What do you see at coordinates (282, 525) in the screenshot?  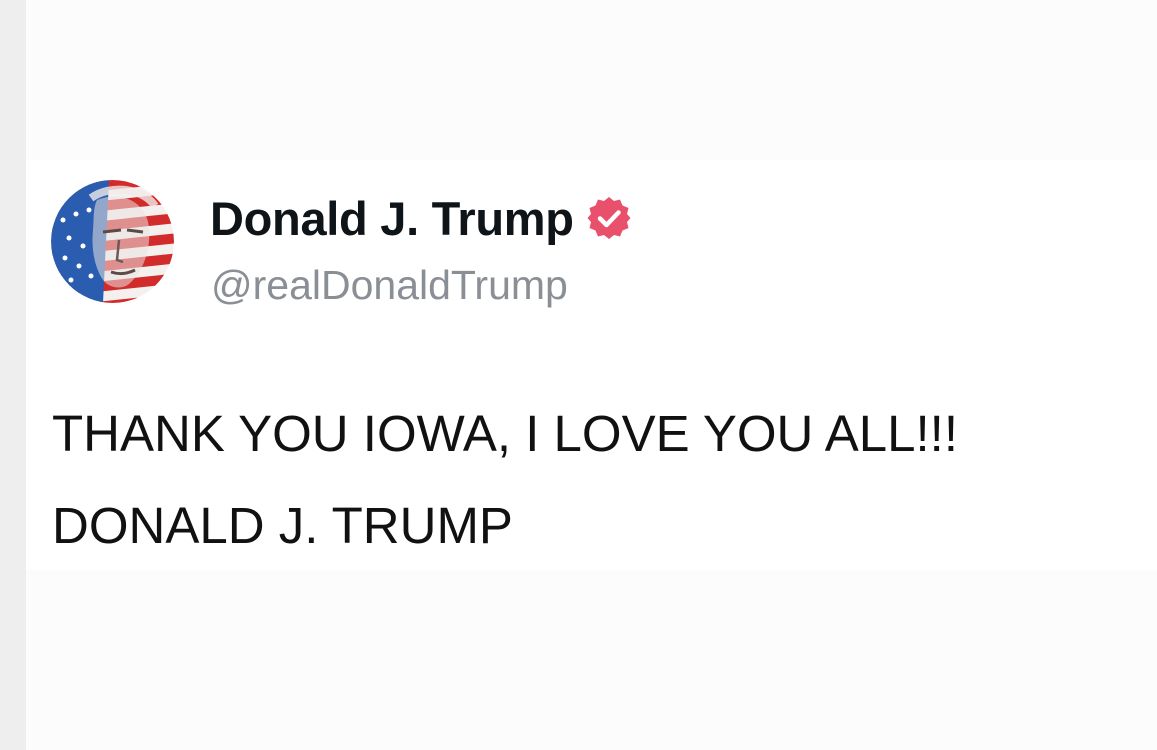 I see `post-text-line-2: DONALD J. TRUMP` at bounding box center [282, 525].